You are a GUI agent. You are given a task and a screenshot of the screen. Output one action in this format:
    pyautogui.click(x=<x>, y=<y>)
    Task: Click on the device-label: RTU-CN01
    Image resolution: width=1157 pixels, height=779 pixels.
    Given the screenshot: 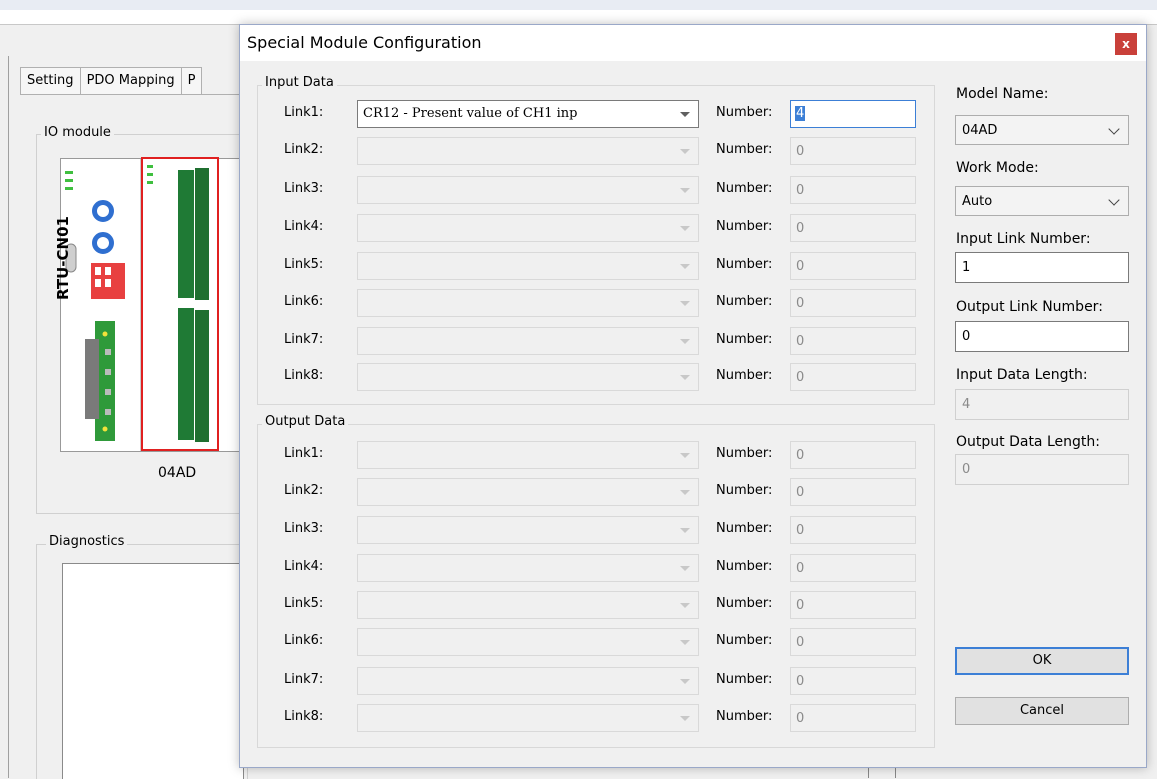 What is the action you would take?
    pyautogui.click(x=63, y=258)
    